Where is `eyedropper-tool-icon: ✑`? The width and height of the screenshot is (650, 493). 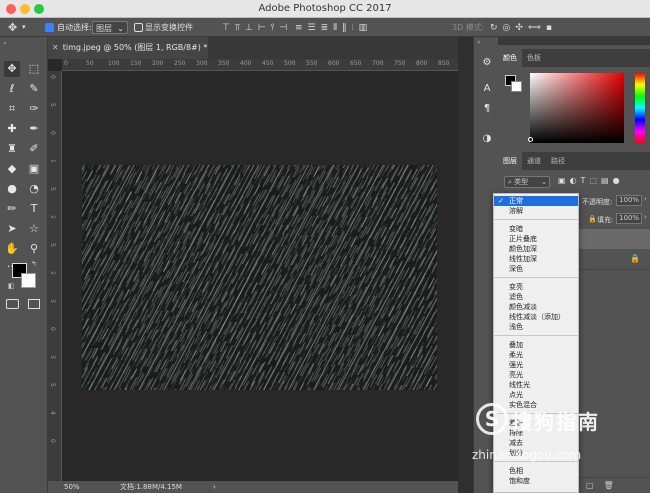
eyedropper-tool-icon: ✑ is located at coordinates (34, 109).